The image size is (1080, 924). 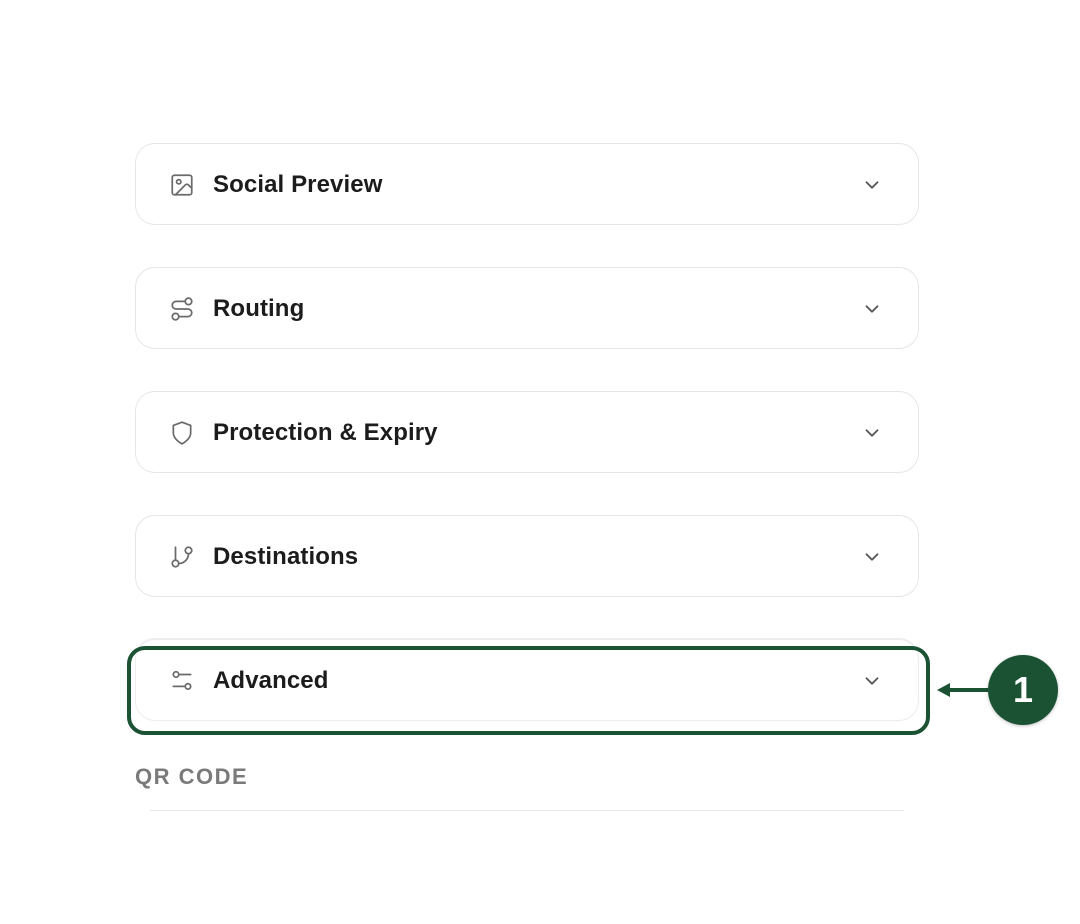 I want to click on annotation-arrow-icon, so click(x=962, y=690).